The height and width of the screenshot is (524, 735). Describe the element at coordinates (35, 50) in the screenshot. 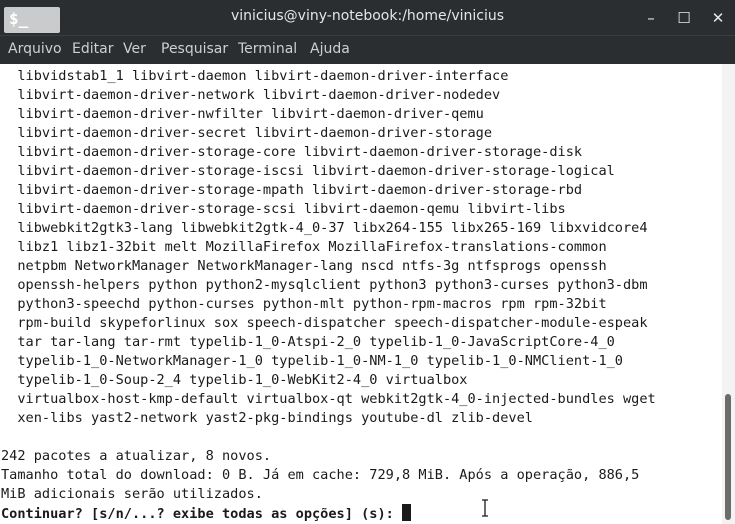

I see `menu-arquivo: Arquivo` at that location.